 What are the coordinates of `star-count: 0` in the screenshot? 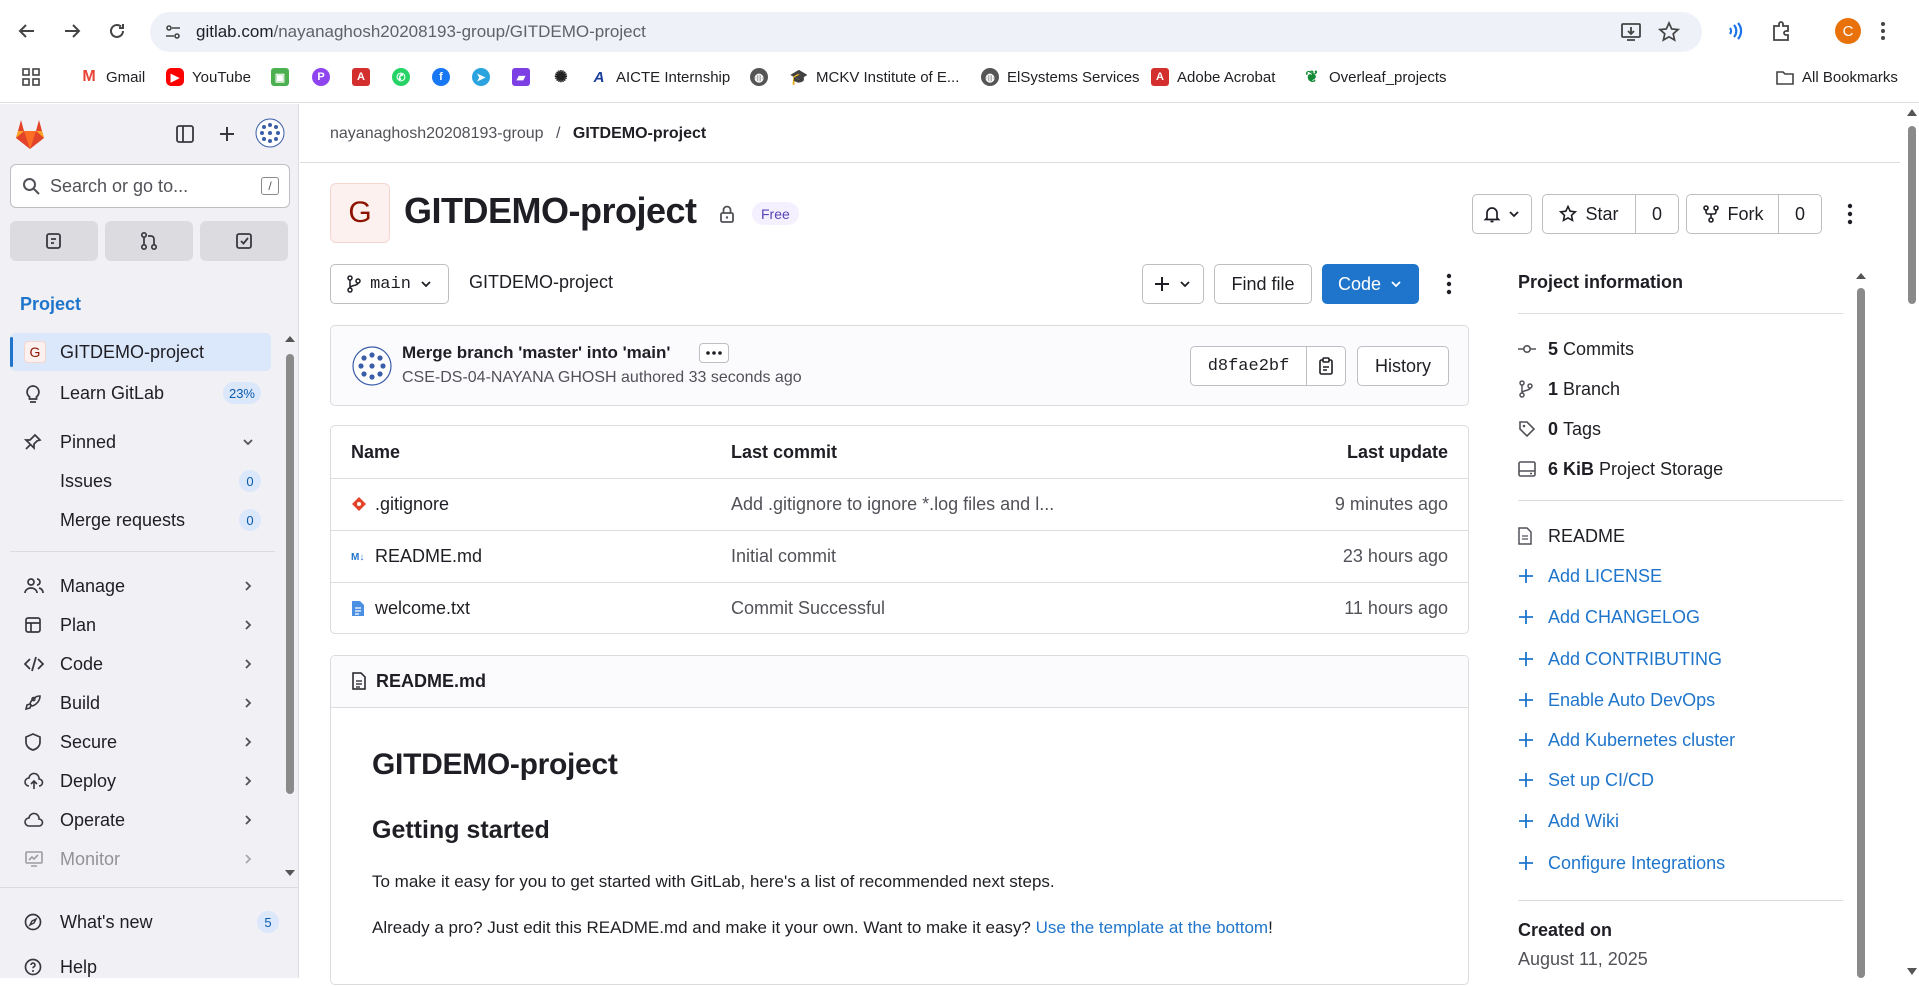 It's located at (1657, 214).